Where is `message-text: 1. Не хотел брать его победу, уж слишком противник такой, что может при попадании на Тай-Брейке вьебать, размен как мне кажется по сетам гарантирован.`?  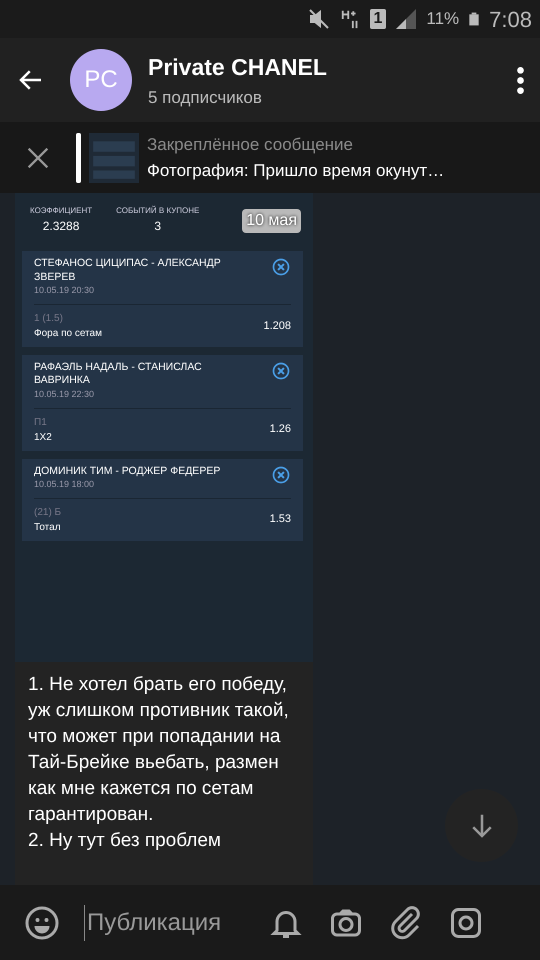 message-text: 1. Не хотел брать его победу, уж слишком противник такой, что может при попадании на Тай-Брейке вьебать, размен как мне кажется по сетам гарантирован. is located at coordinates (159, 750).